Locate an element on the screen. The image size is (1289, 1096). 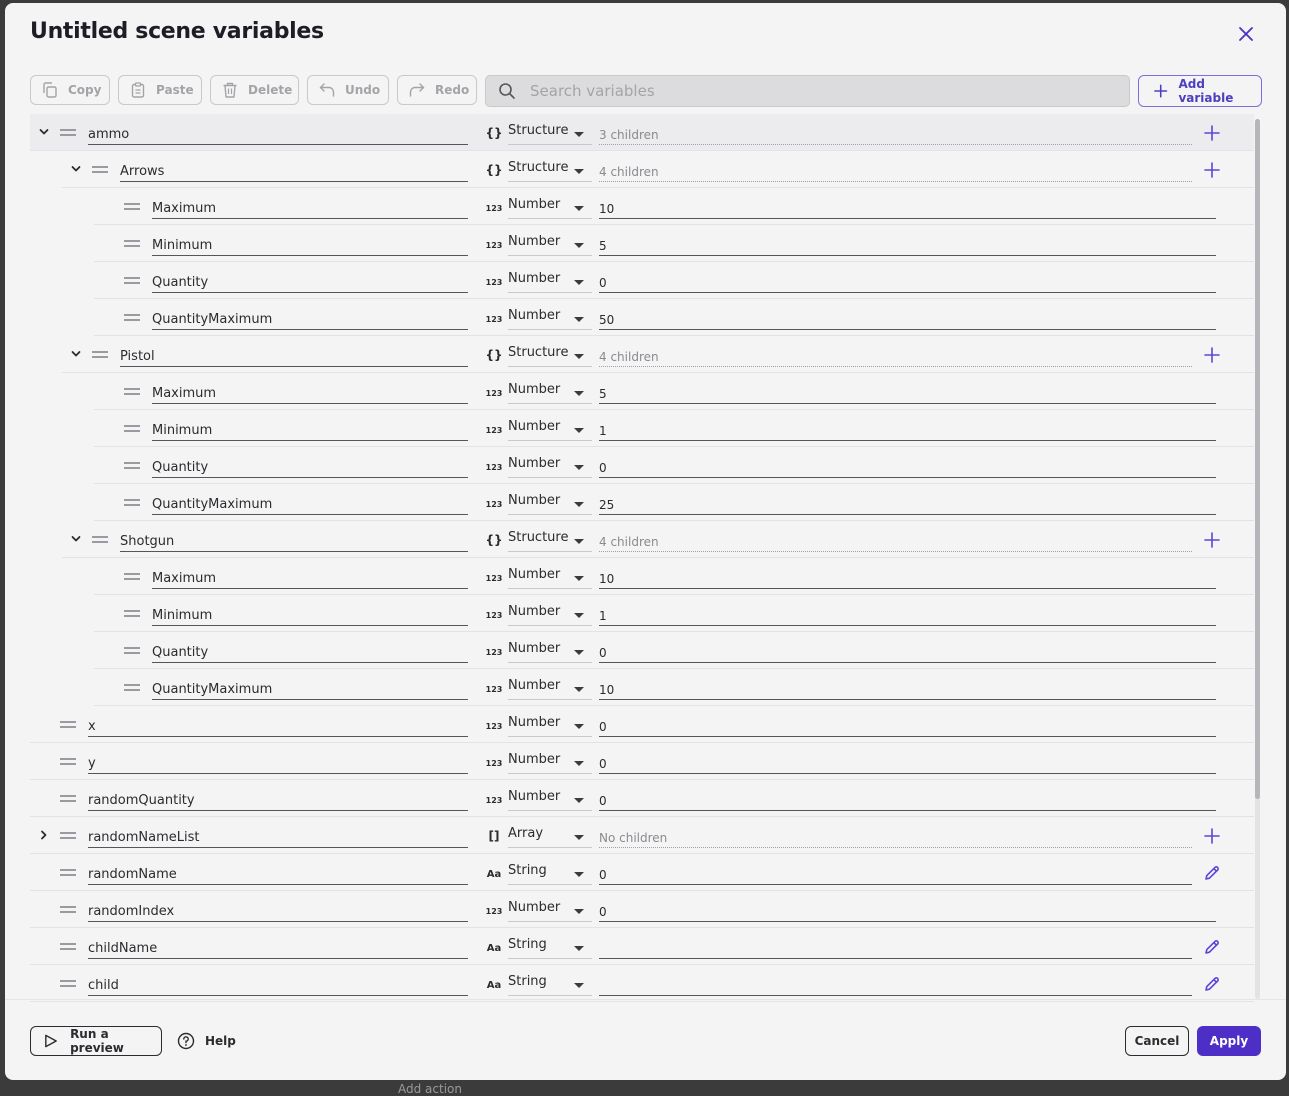
close-button is located at coordinates (1246, 34).